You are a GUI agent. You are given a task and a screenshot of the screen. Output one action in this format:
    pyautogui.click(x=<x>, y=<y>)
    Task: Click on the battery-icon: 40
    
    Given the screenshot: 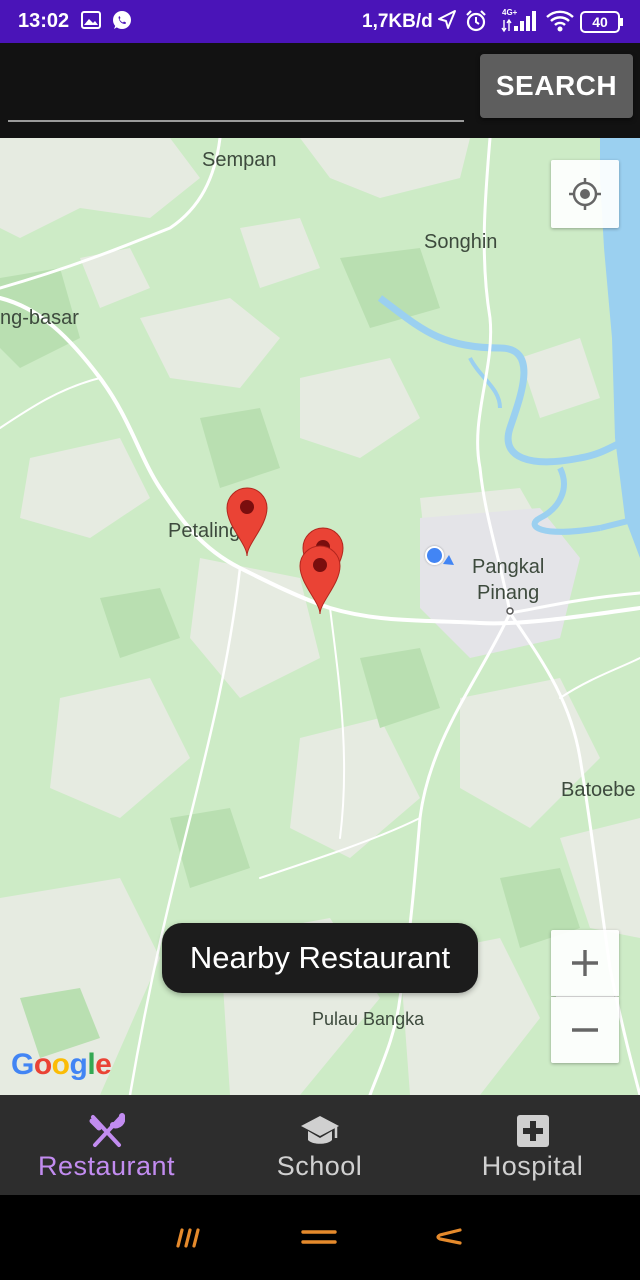 What is the action you would take?
    pyautogui.click(x=602, y=24)
    